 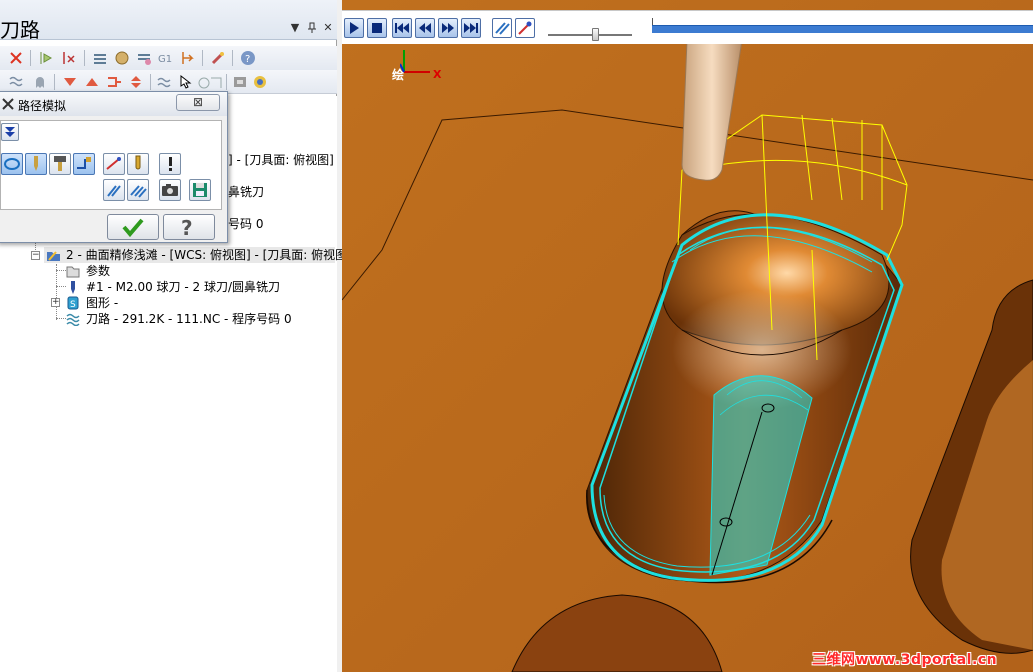 What do you see at coordinates (216, 82) in the screenshot?
I see `crop-icon` at bounding box center [216, 82].